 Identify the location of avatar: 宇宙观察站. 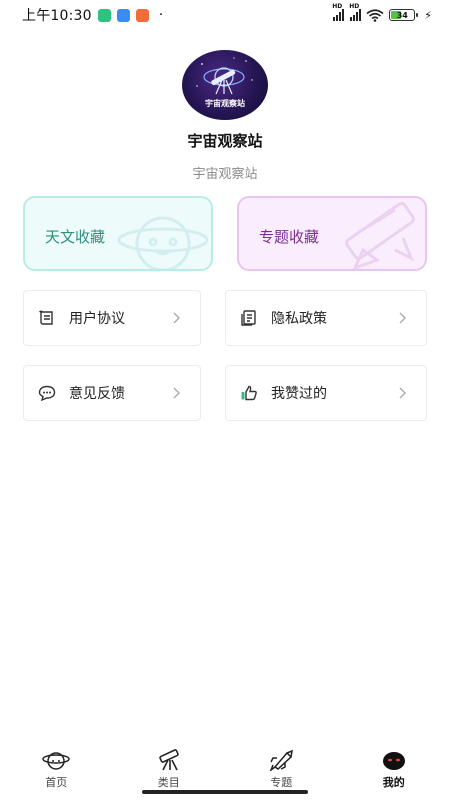
(225, 85).